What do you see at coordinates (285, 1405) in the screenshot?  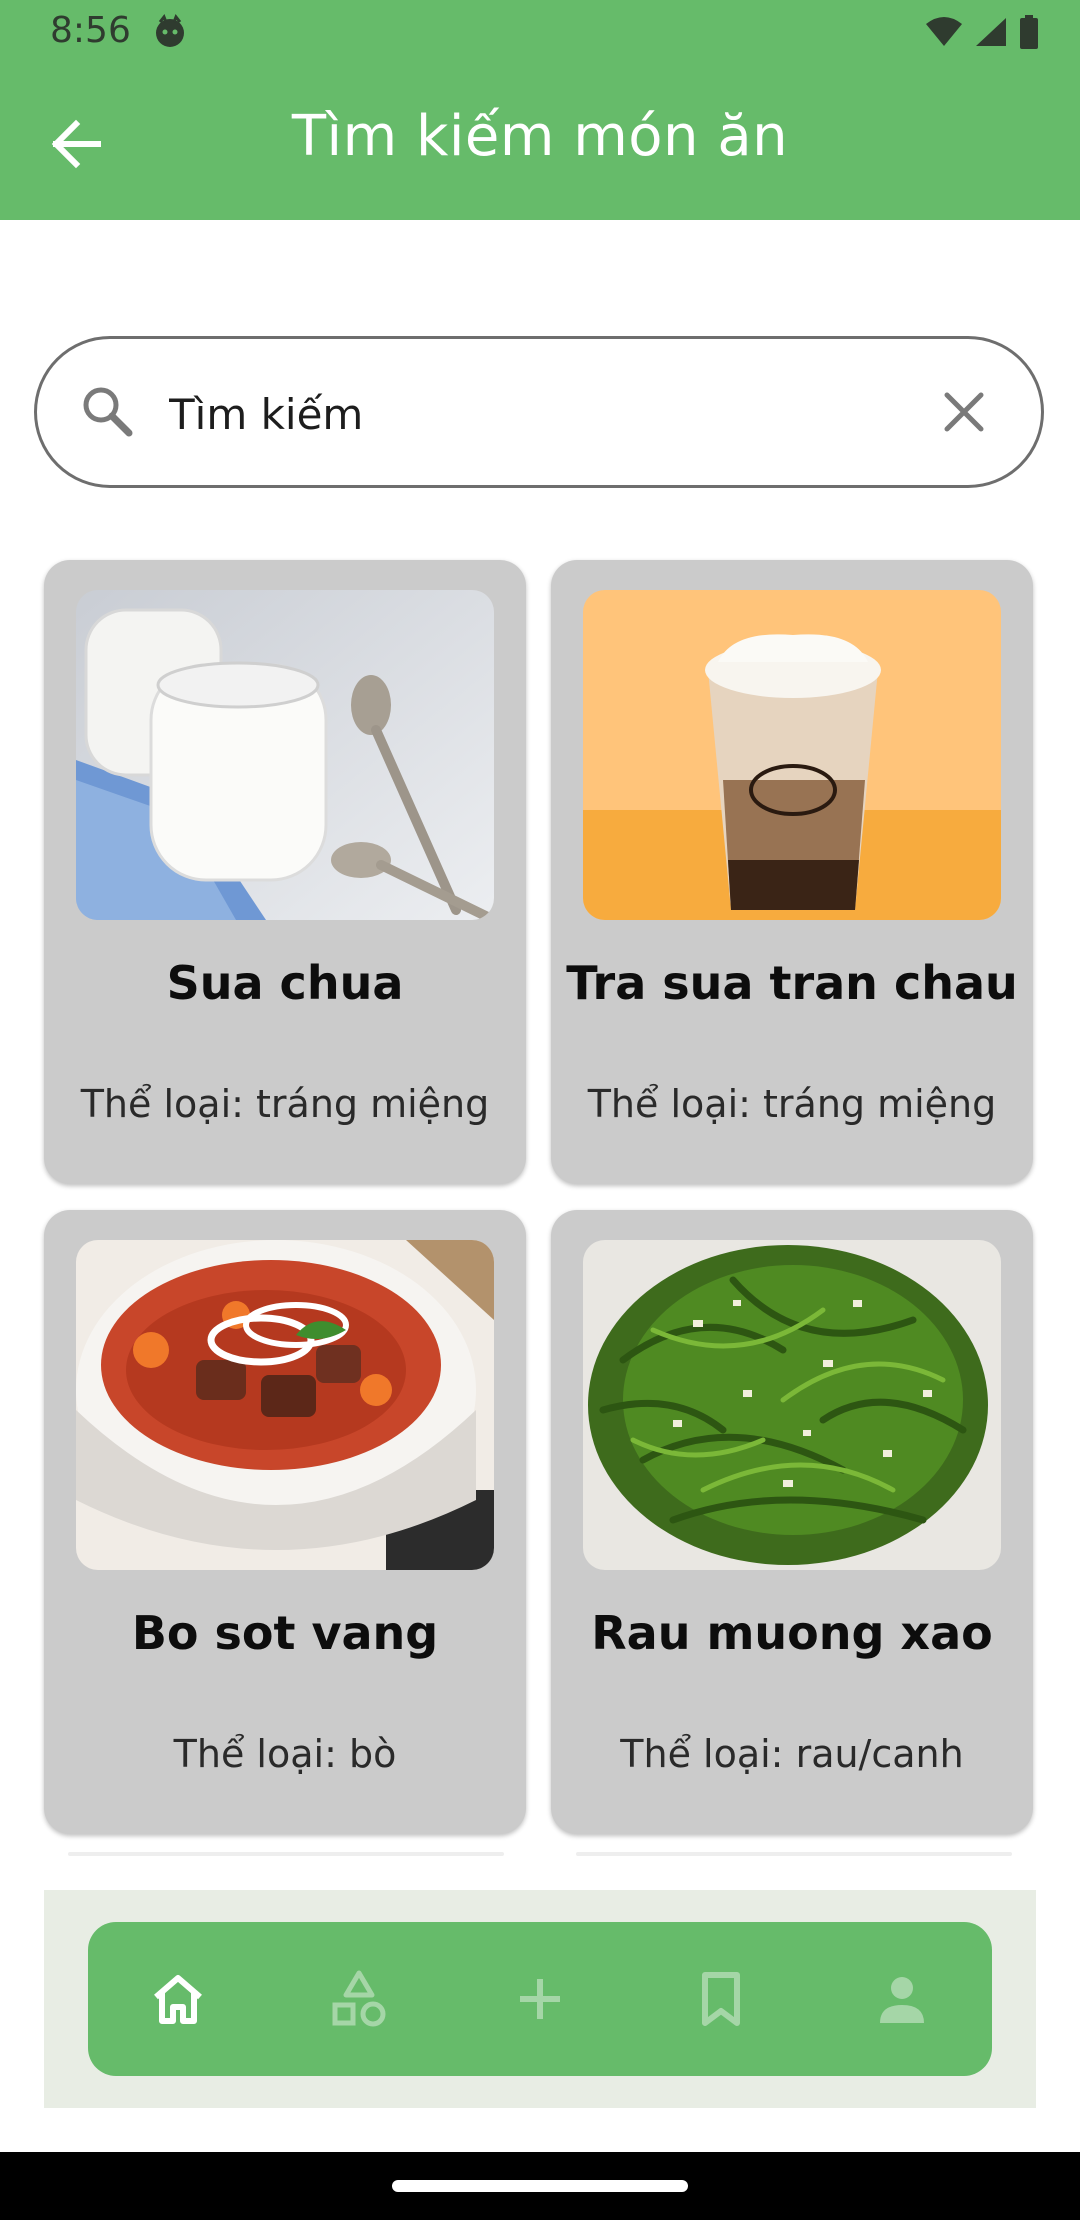 I see `beef-stew-photo` at bounding box center [285, 1405].